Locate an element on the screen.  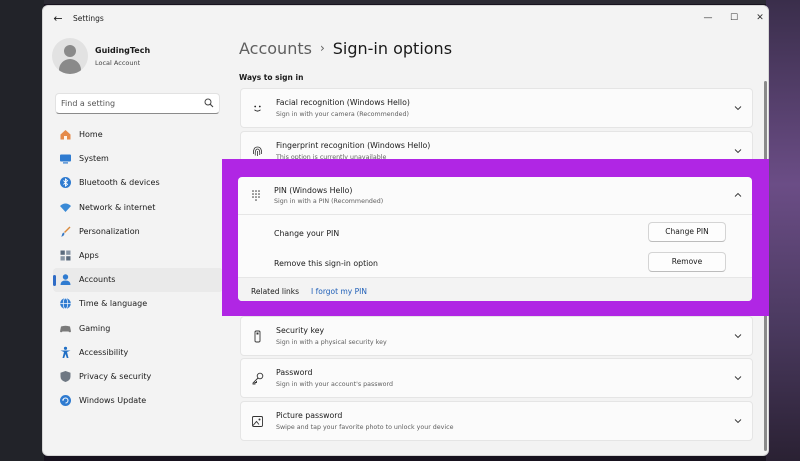
remove-pin-label: Remove this sign-in option is located at coordinates (326, 263).